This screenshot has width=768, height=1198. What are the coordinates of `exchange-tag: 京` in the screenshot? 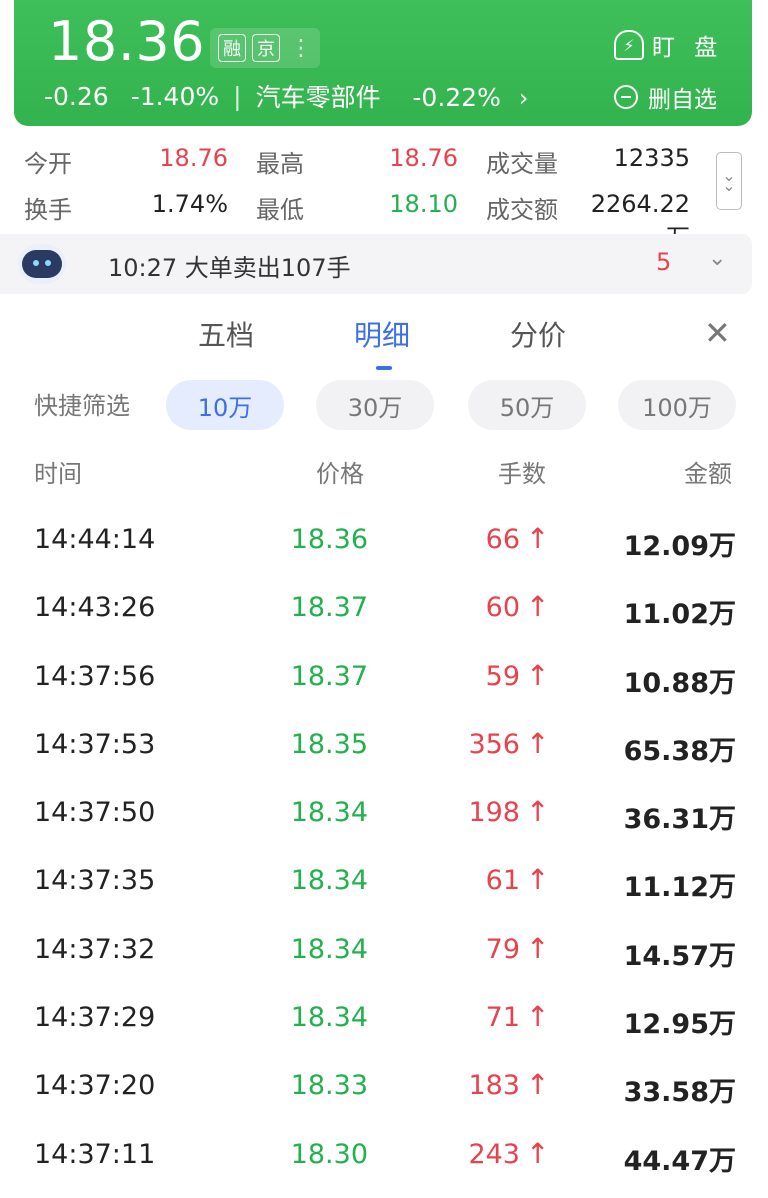 It's located at (266, 48).